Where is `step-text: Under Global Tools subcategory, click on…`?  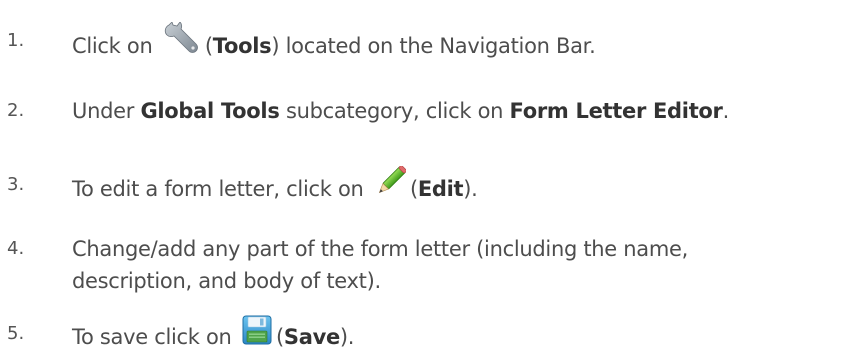 step-text: Under Global Tools subcategory, click on… is located at coordinates (400, 111).